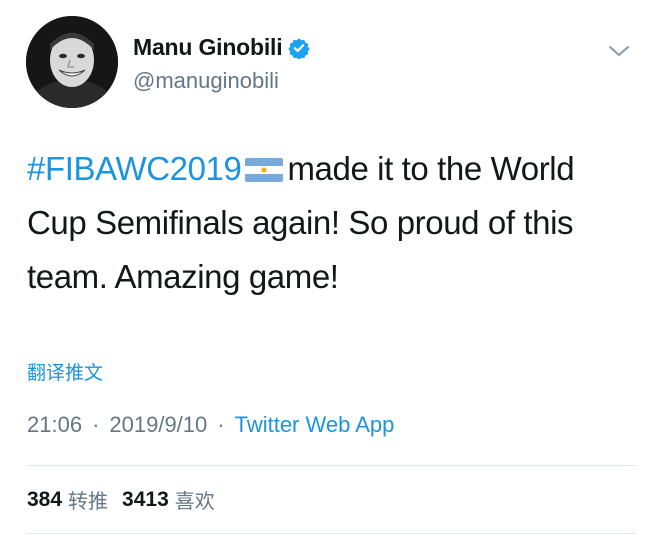  Describe the element at coordinates (194, 501) in the screenshot. I see `likes-label: 喜欢` at that location.